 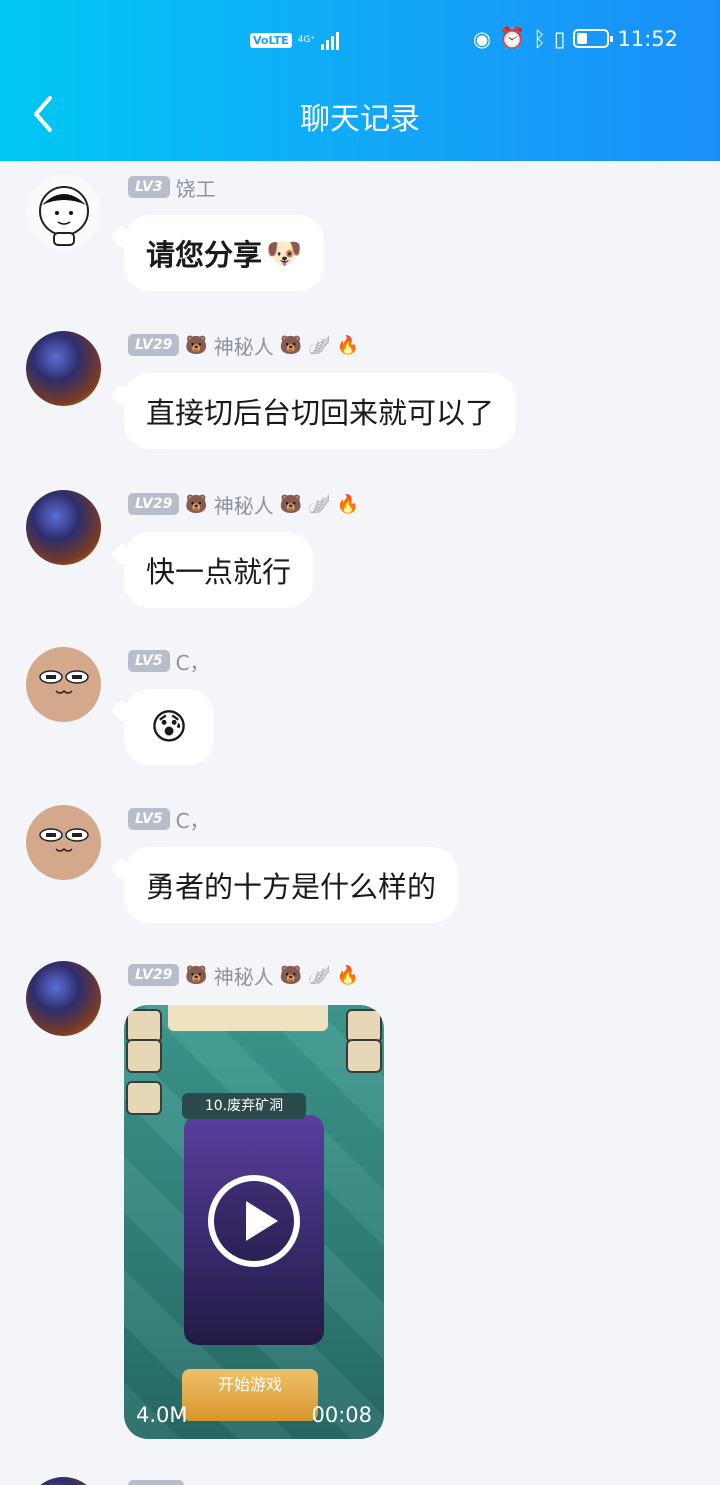 I want to click on sender-info: LV3 饶工, so click(x=172, y=187).